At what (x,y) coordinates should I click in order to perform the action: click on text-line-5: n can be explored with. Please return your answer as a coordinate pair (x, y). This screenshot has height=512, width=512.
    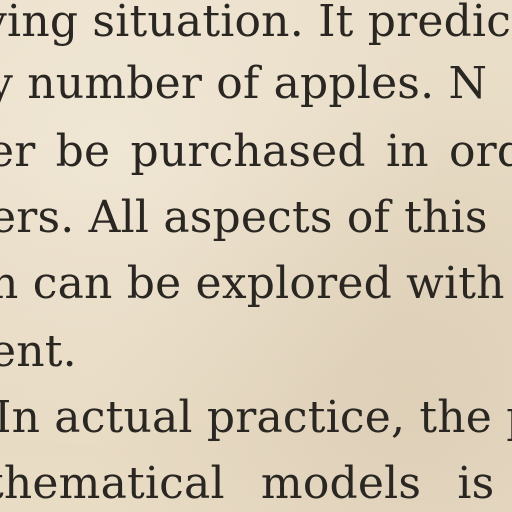
    Looking at the image, I should click on (252, 283).